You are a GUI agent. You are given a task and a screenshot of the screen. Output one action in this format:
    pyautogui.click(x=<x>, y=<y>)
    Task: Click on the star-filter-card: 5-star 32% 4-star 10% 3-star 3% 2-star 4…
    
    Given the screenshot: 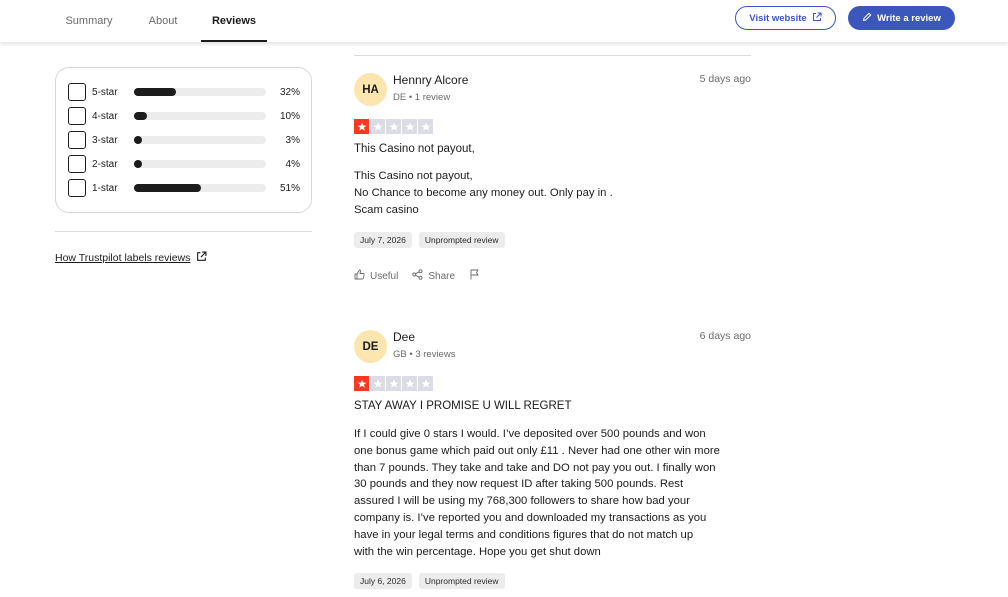 What is the action you would take?
    pyautogui.click(x=183, y=140)
    